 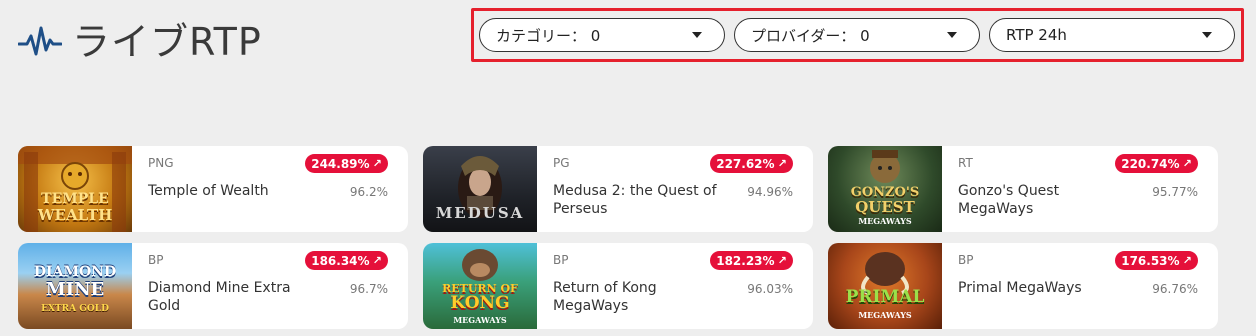 What do you see at coordinates (1175, 192) in the screenshot?
I see `rtp-value: 95.77%` at bounding box center [1175, 192].